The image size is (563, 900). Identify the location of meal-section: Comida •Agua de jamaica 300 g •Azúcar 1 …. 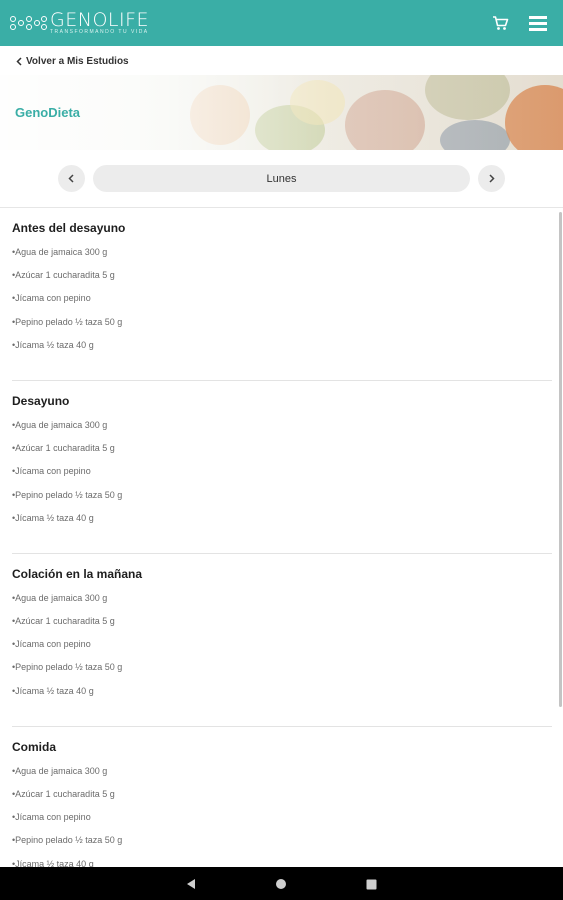
(282, 797).